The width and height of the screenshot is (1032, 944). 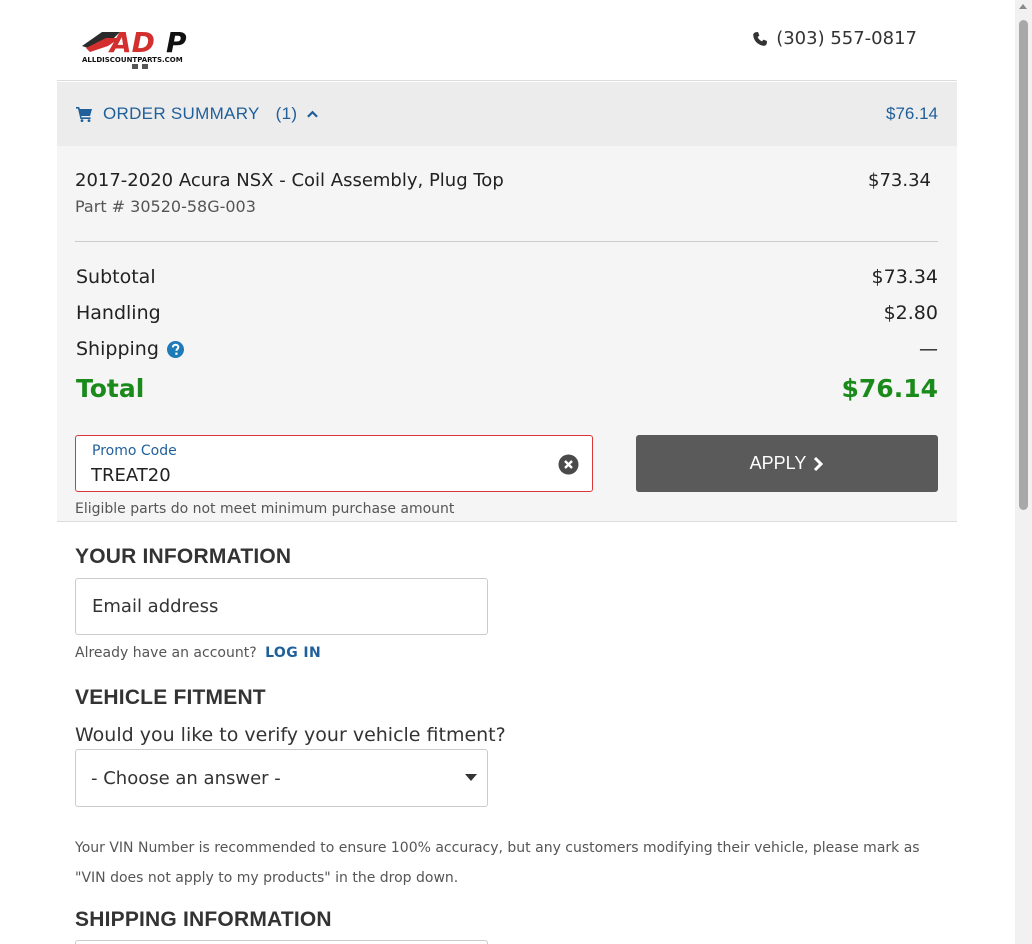 What do you see at coordinates (506, 241) in the screenshot?
I see `summary-divider` at bounding box center [506, 241].